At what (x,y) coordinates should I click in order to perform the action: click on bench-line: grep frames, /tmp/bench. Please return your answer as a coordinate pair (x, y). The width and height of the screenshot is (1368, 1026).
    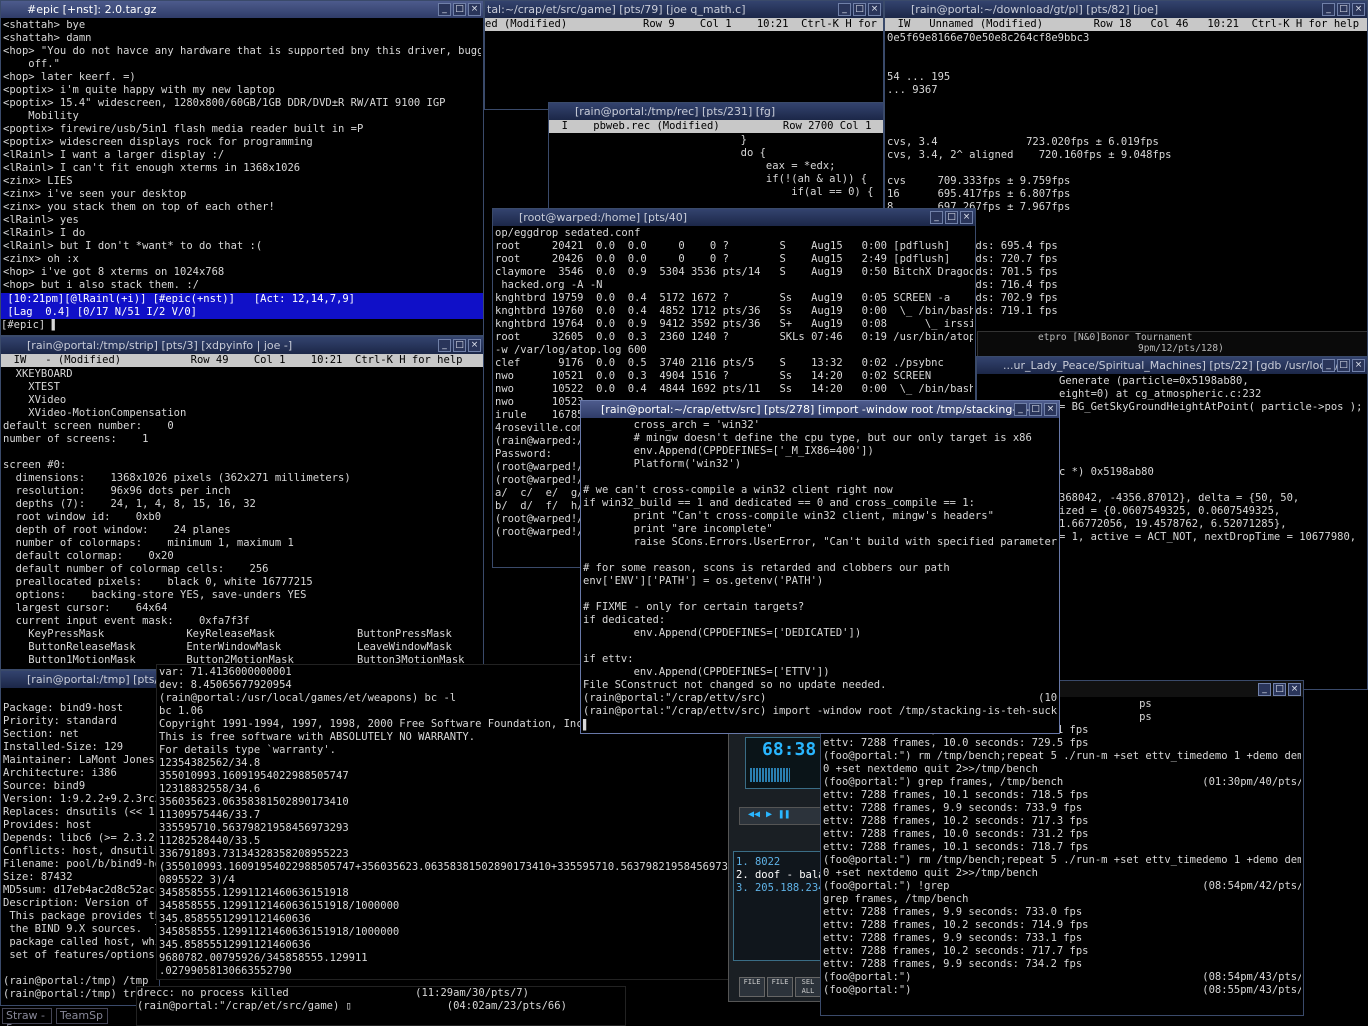
    Looking at the image, I should click on (896, 899).